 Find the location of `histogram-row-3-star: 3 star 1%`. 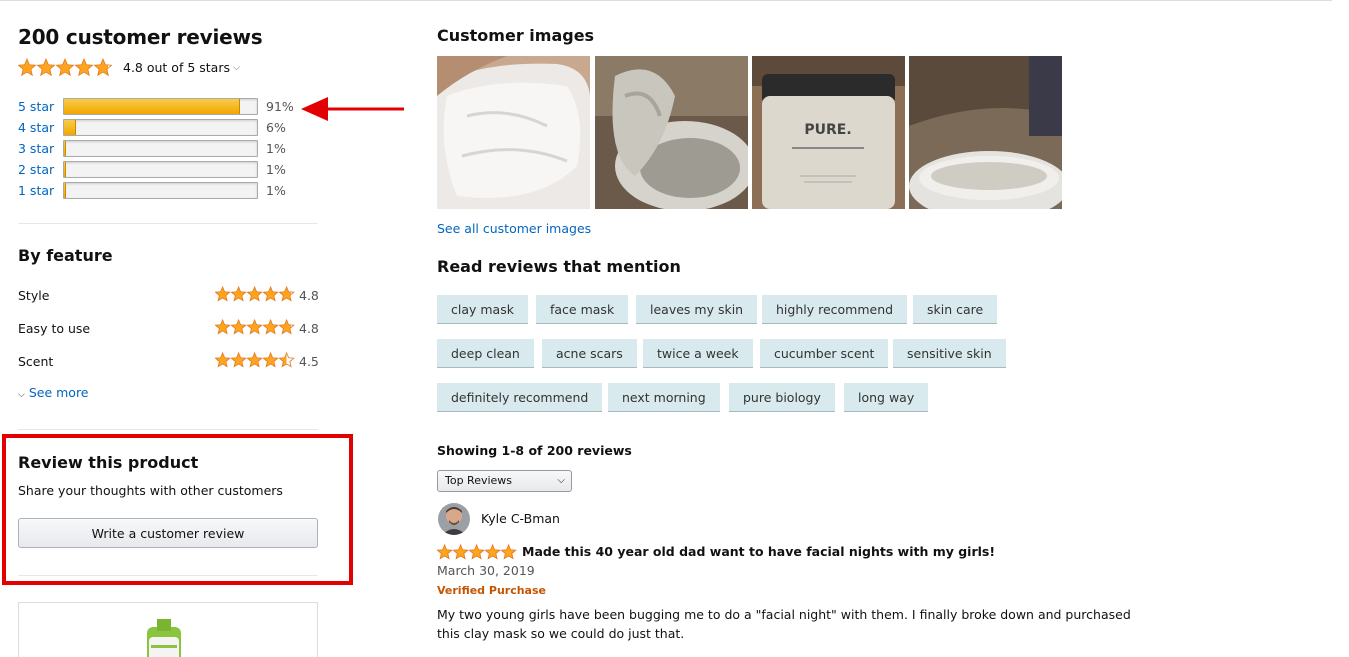

histogram-row-3-star: 3 star 1% is located at coordinates (168, 148).